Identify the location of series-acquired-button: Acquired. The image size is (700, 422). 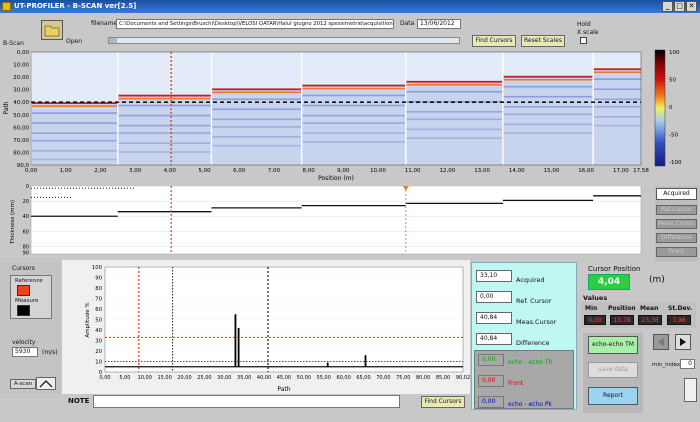
(676, 194).